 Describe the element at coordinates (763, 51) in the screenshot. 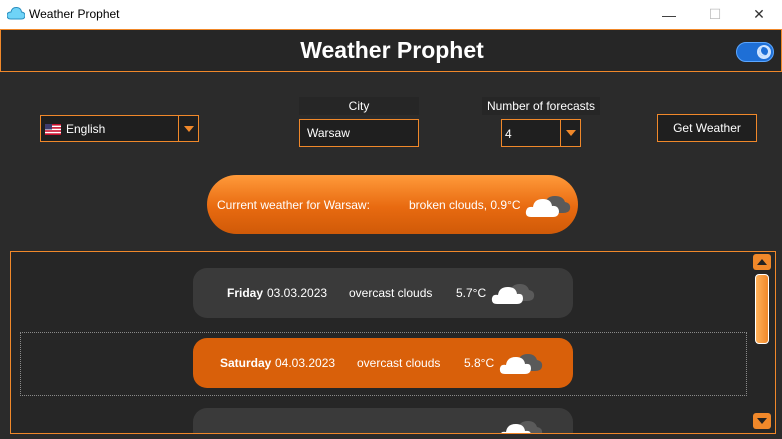

I see `moon-icon` at that location.